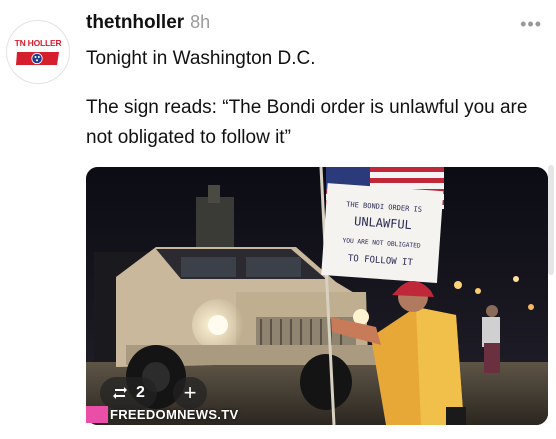 Image resolution: width=556 pixels, height=439 pixels. What do you see at coordinates (120, 393) in the screenshot?
I see `repost-icon` at bounding box center [120, 393].